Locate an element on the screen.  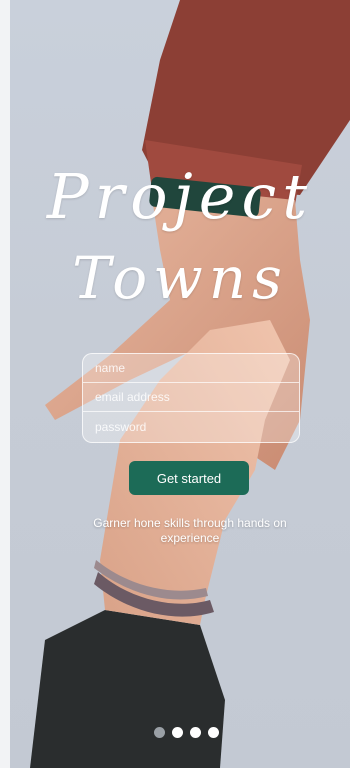
app-title-line1: Project is located at coordinates (180, 196).